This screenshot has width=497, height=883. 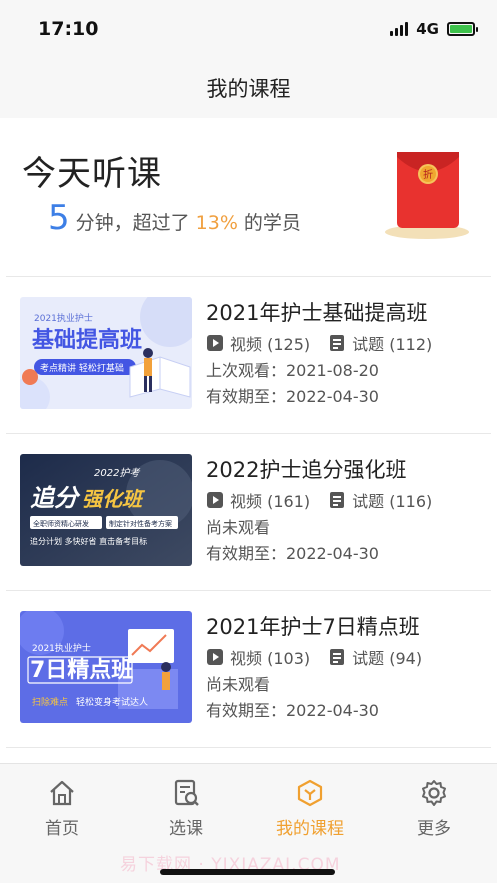 I want to click on course-cover: 2021执业护士 7日精点班 扫除难点 轻松变身考试达人, so click(x=106, y=667).